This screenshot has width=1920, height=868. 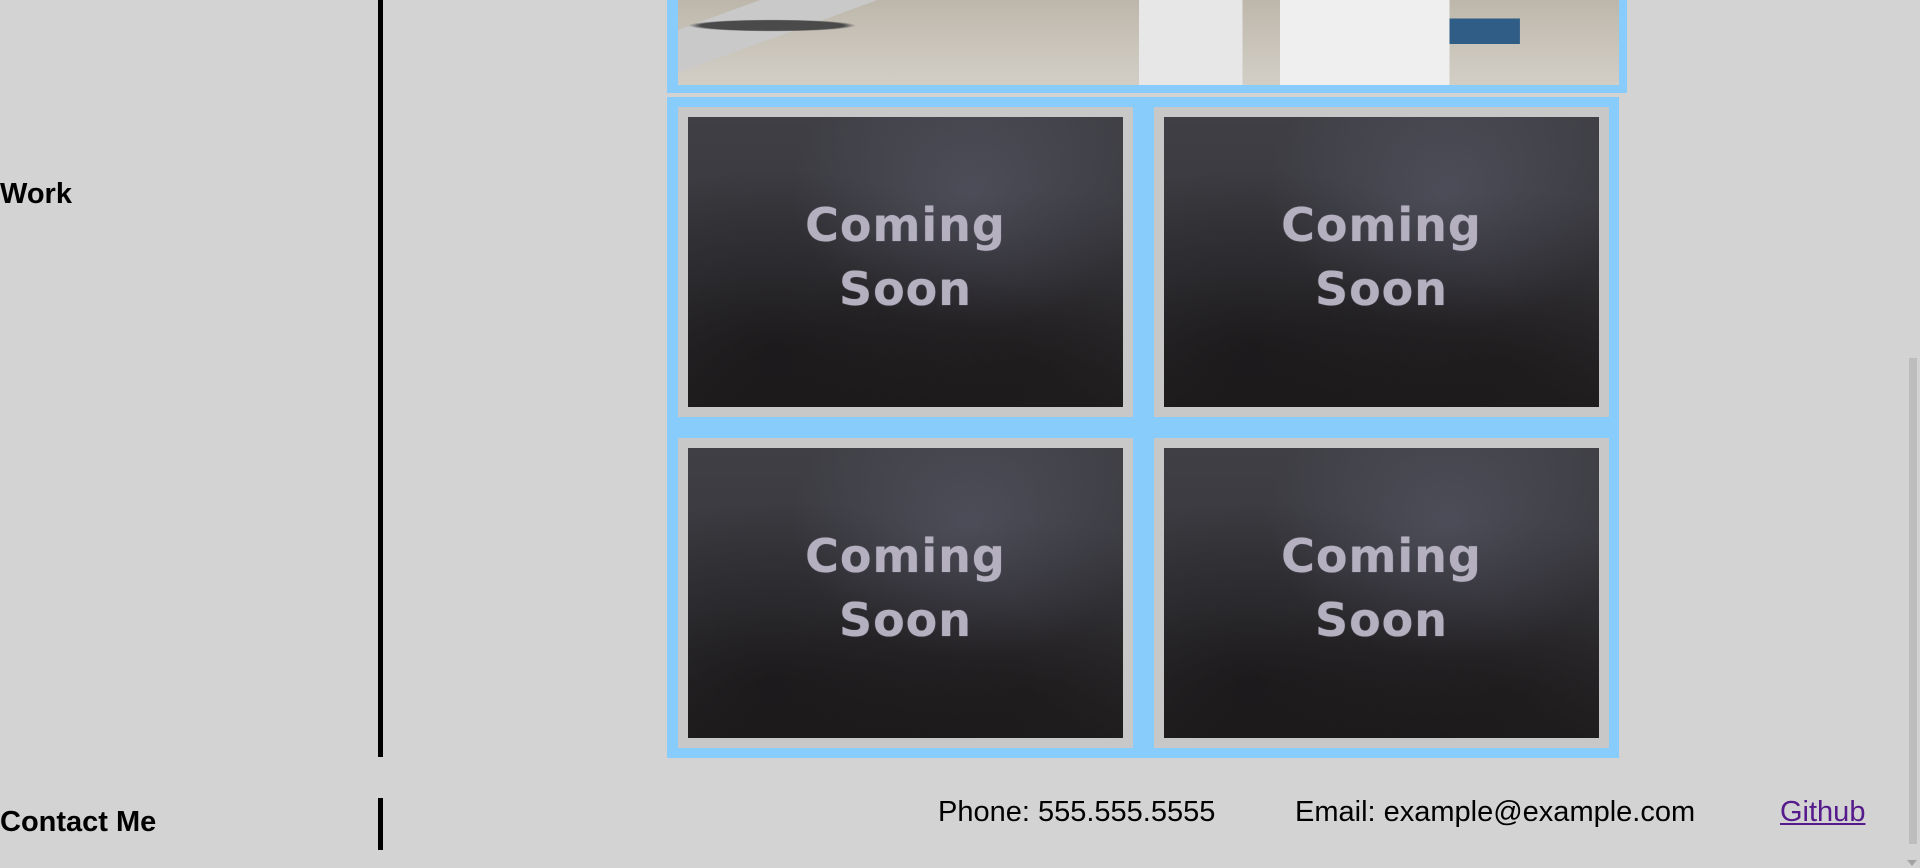 I want to click on contact-section-title: Contact Me, so click(x=78, y=822).